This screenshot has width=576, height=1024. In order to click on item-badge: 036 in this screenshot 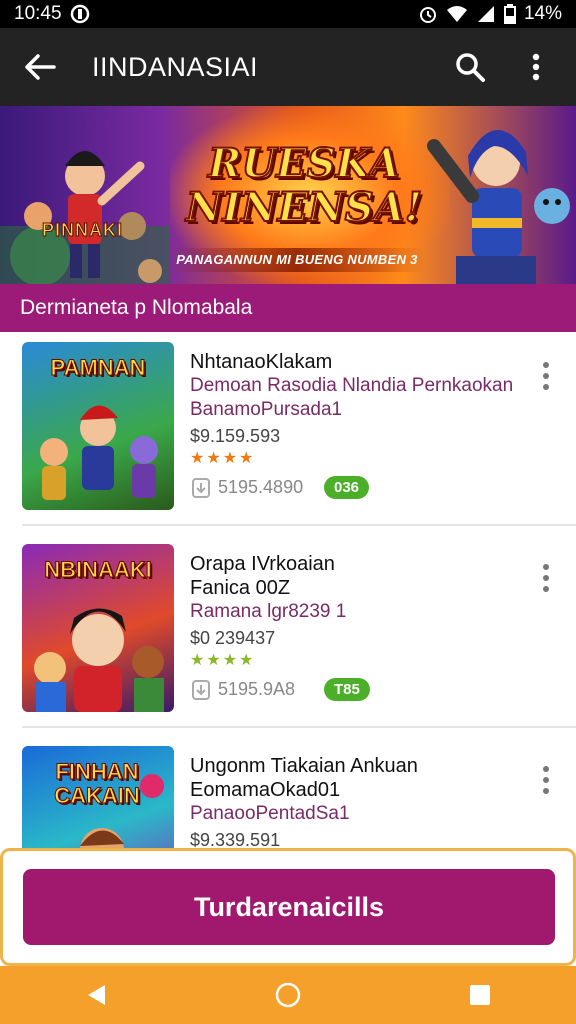, I will do `click(347, 487)`.